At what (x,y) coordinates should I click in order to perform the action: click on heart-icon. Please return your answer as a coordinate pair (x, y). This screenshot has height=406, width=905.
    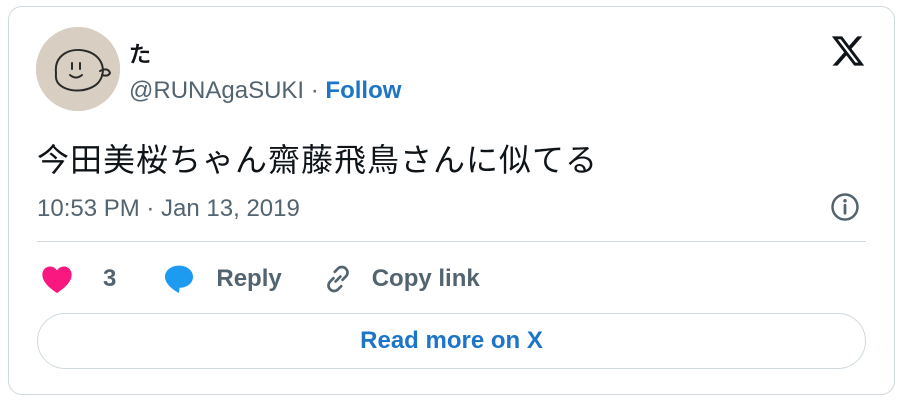
    Looking at the image, I should click on (57, 280).